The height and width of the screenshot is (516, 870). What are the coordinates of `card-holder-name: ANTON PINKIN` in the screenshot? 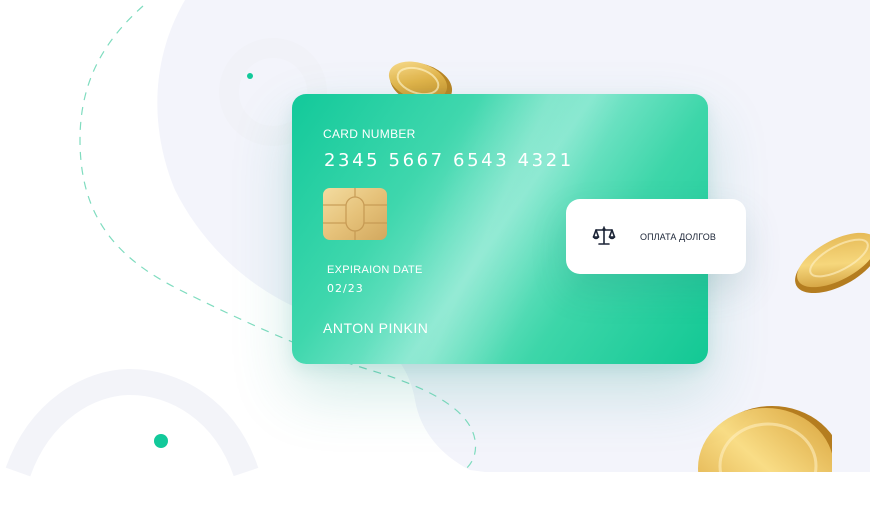 It's located at (376, 328).